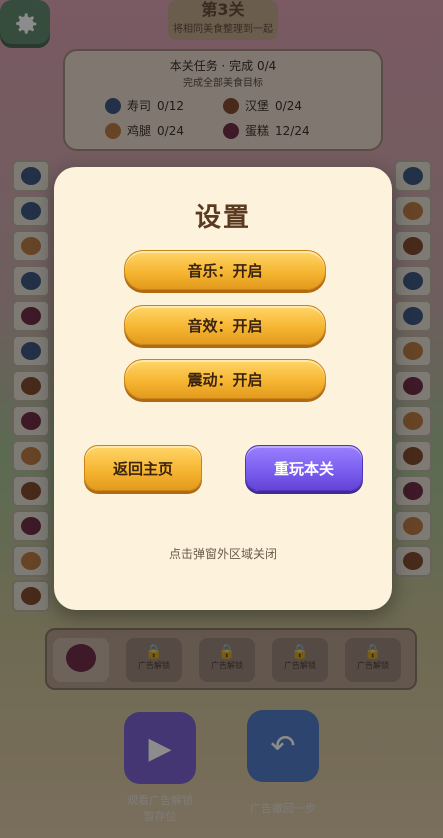 Image resolution: width=443 pixels, height=838 pixels. I want to click on task-item-burger: 汉堡 0/24, so click(282, 105).